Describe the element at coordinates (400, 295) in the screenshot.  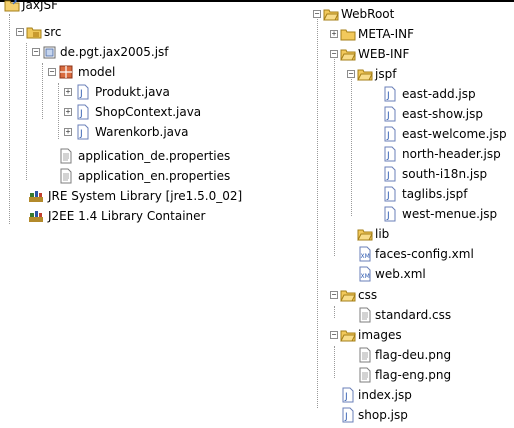
I see `tree-item-css: − css` at that location.